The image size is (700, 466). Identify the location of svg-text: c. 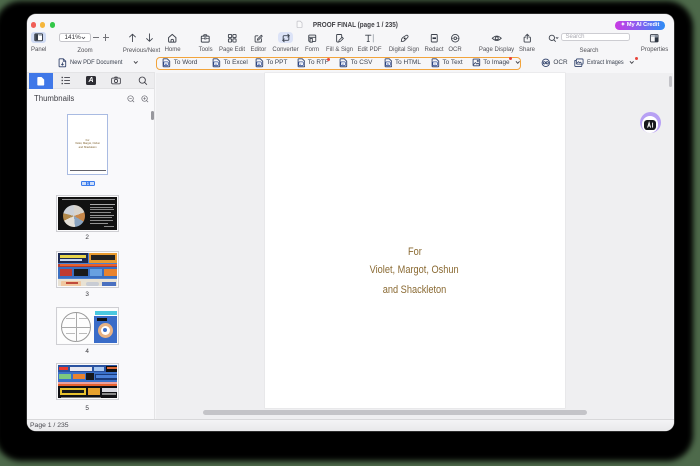
(344, 64).